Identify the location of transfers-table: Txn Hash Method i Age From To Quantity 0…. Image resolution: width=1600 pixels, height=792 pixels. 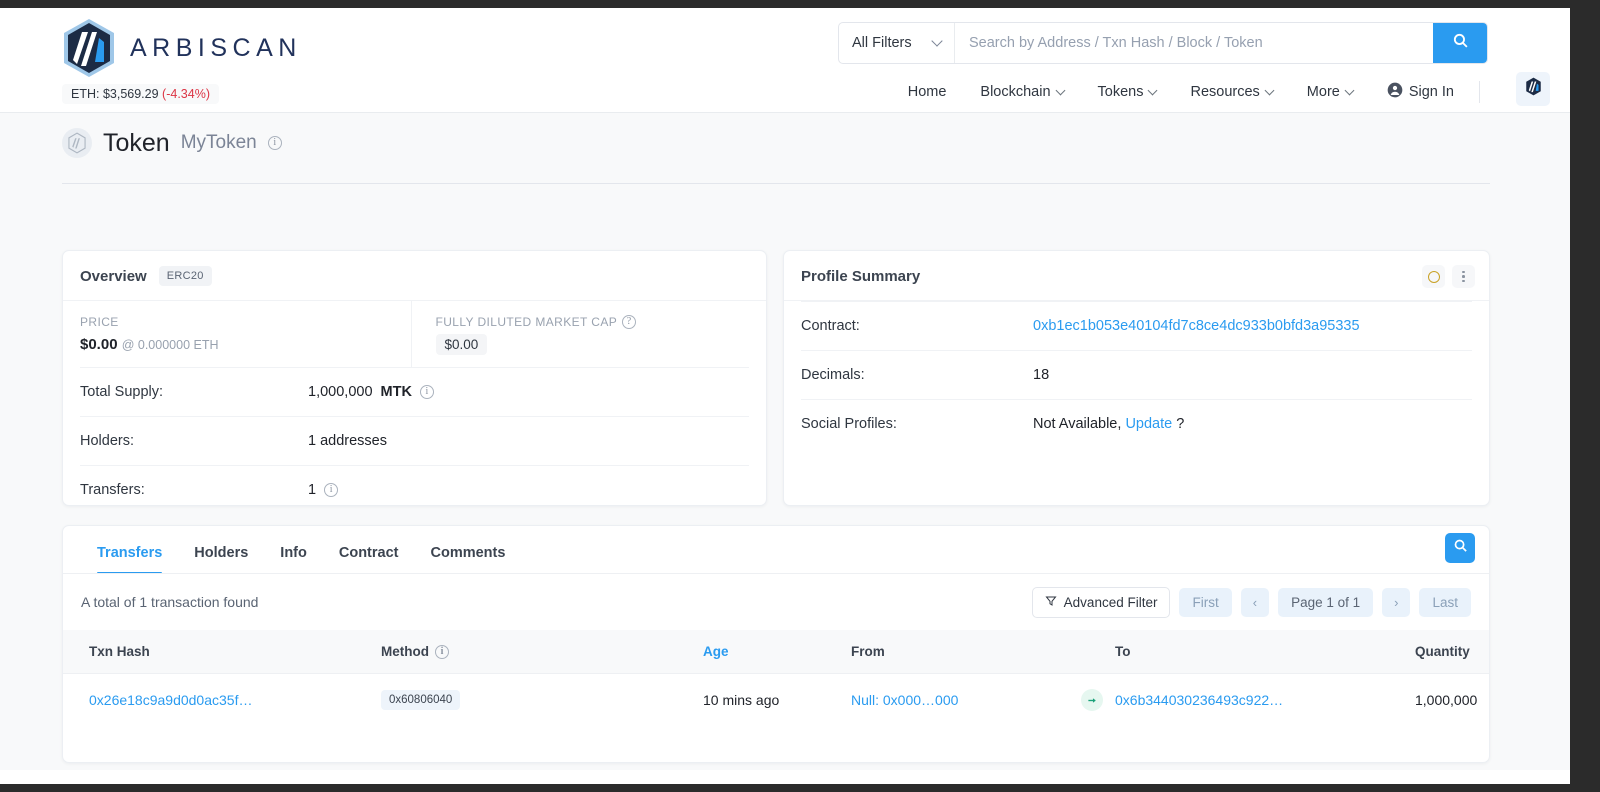
(776, 678).